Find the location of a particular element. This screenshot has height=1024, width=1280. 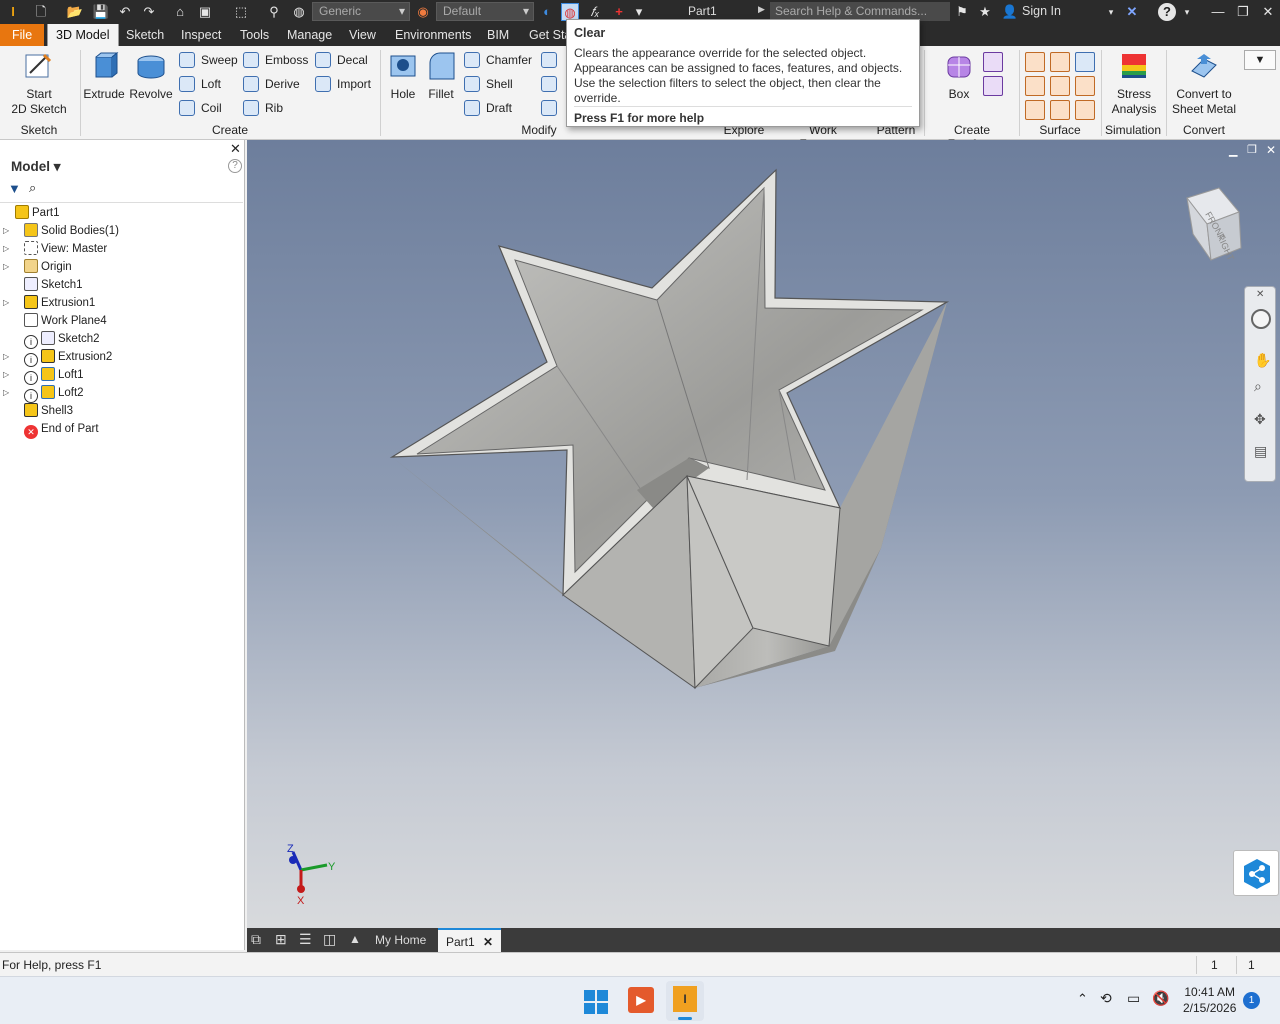

color-wheel-icon: ◉ is located at coordinates (423, 12).